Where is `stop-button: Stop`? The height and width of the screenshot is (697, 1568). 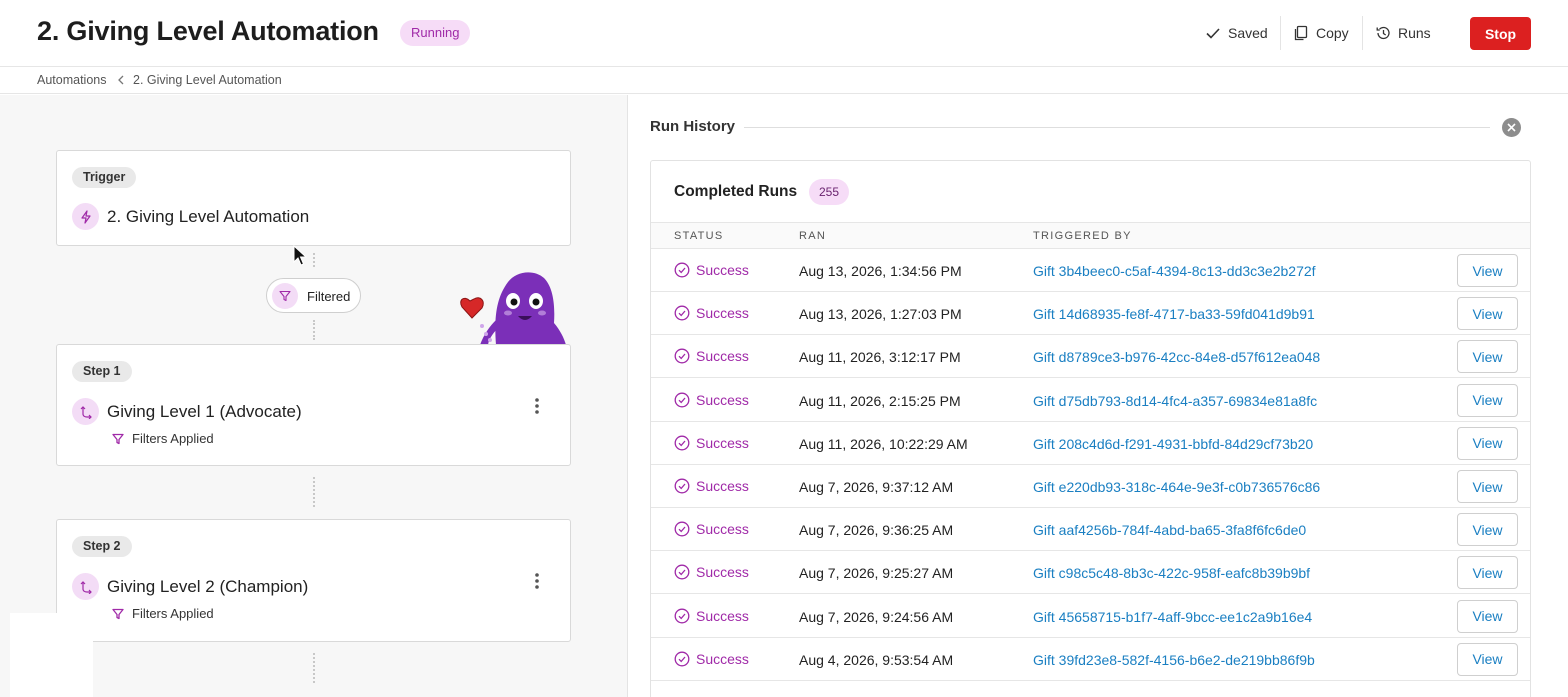 stop-button: Stop is located at coordinates (1500, 33).